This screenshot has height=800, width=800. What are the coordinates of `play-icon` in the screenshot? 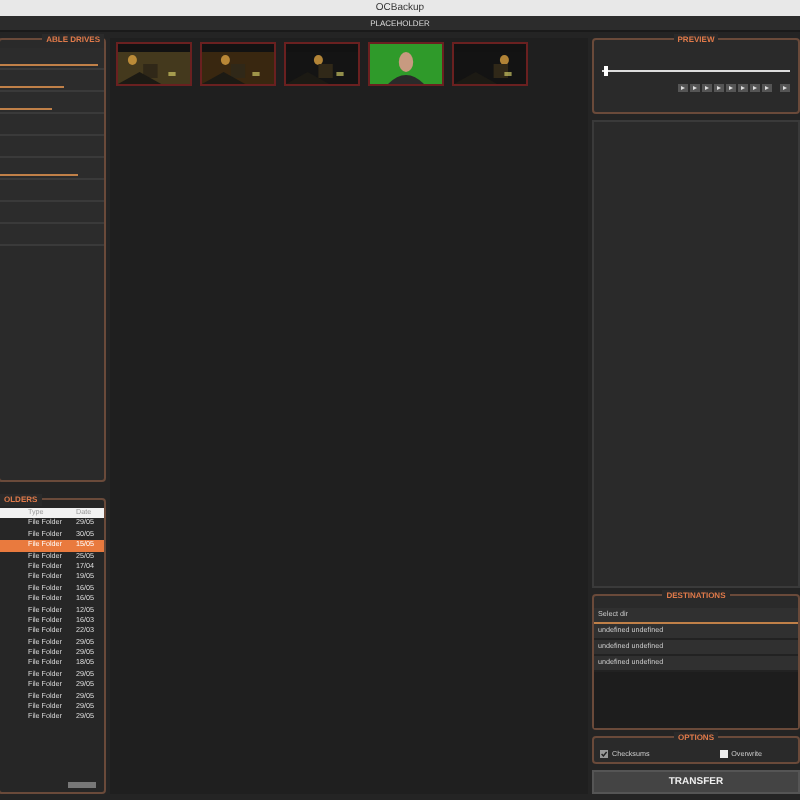 It's located at (731, 88).